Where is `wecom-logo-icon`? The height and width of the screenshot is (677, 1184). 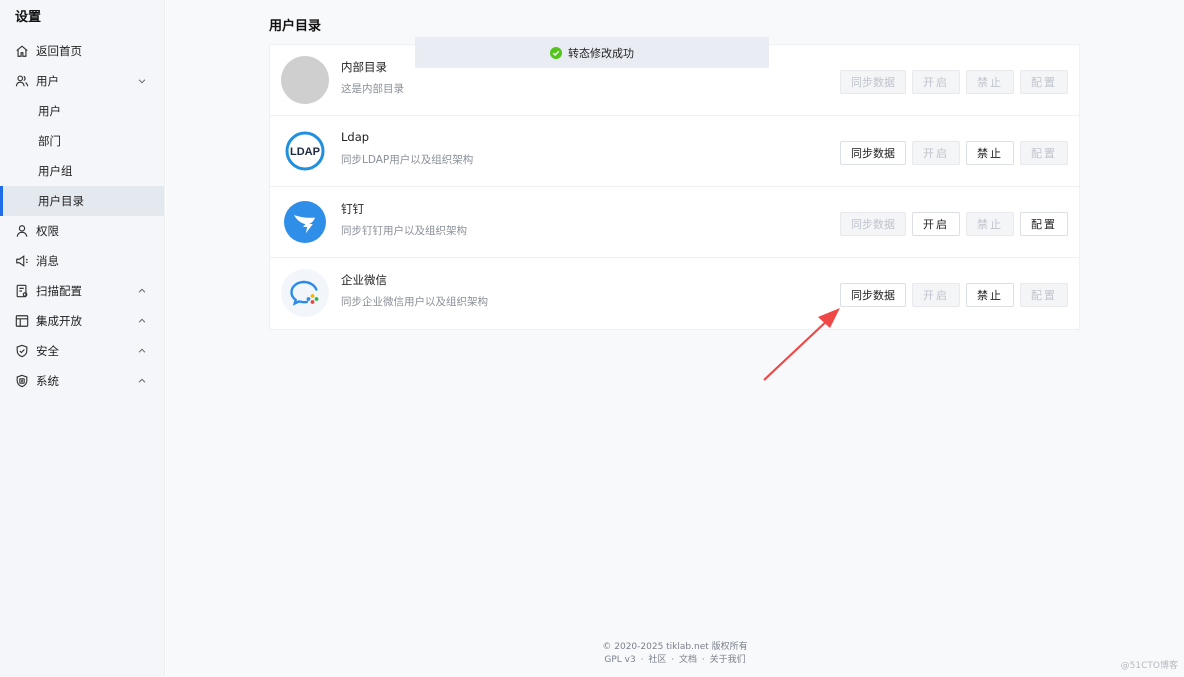 wecom-logo-icon is located at coordinates (305, 293).